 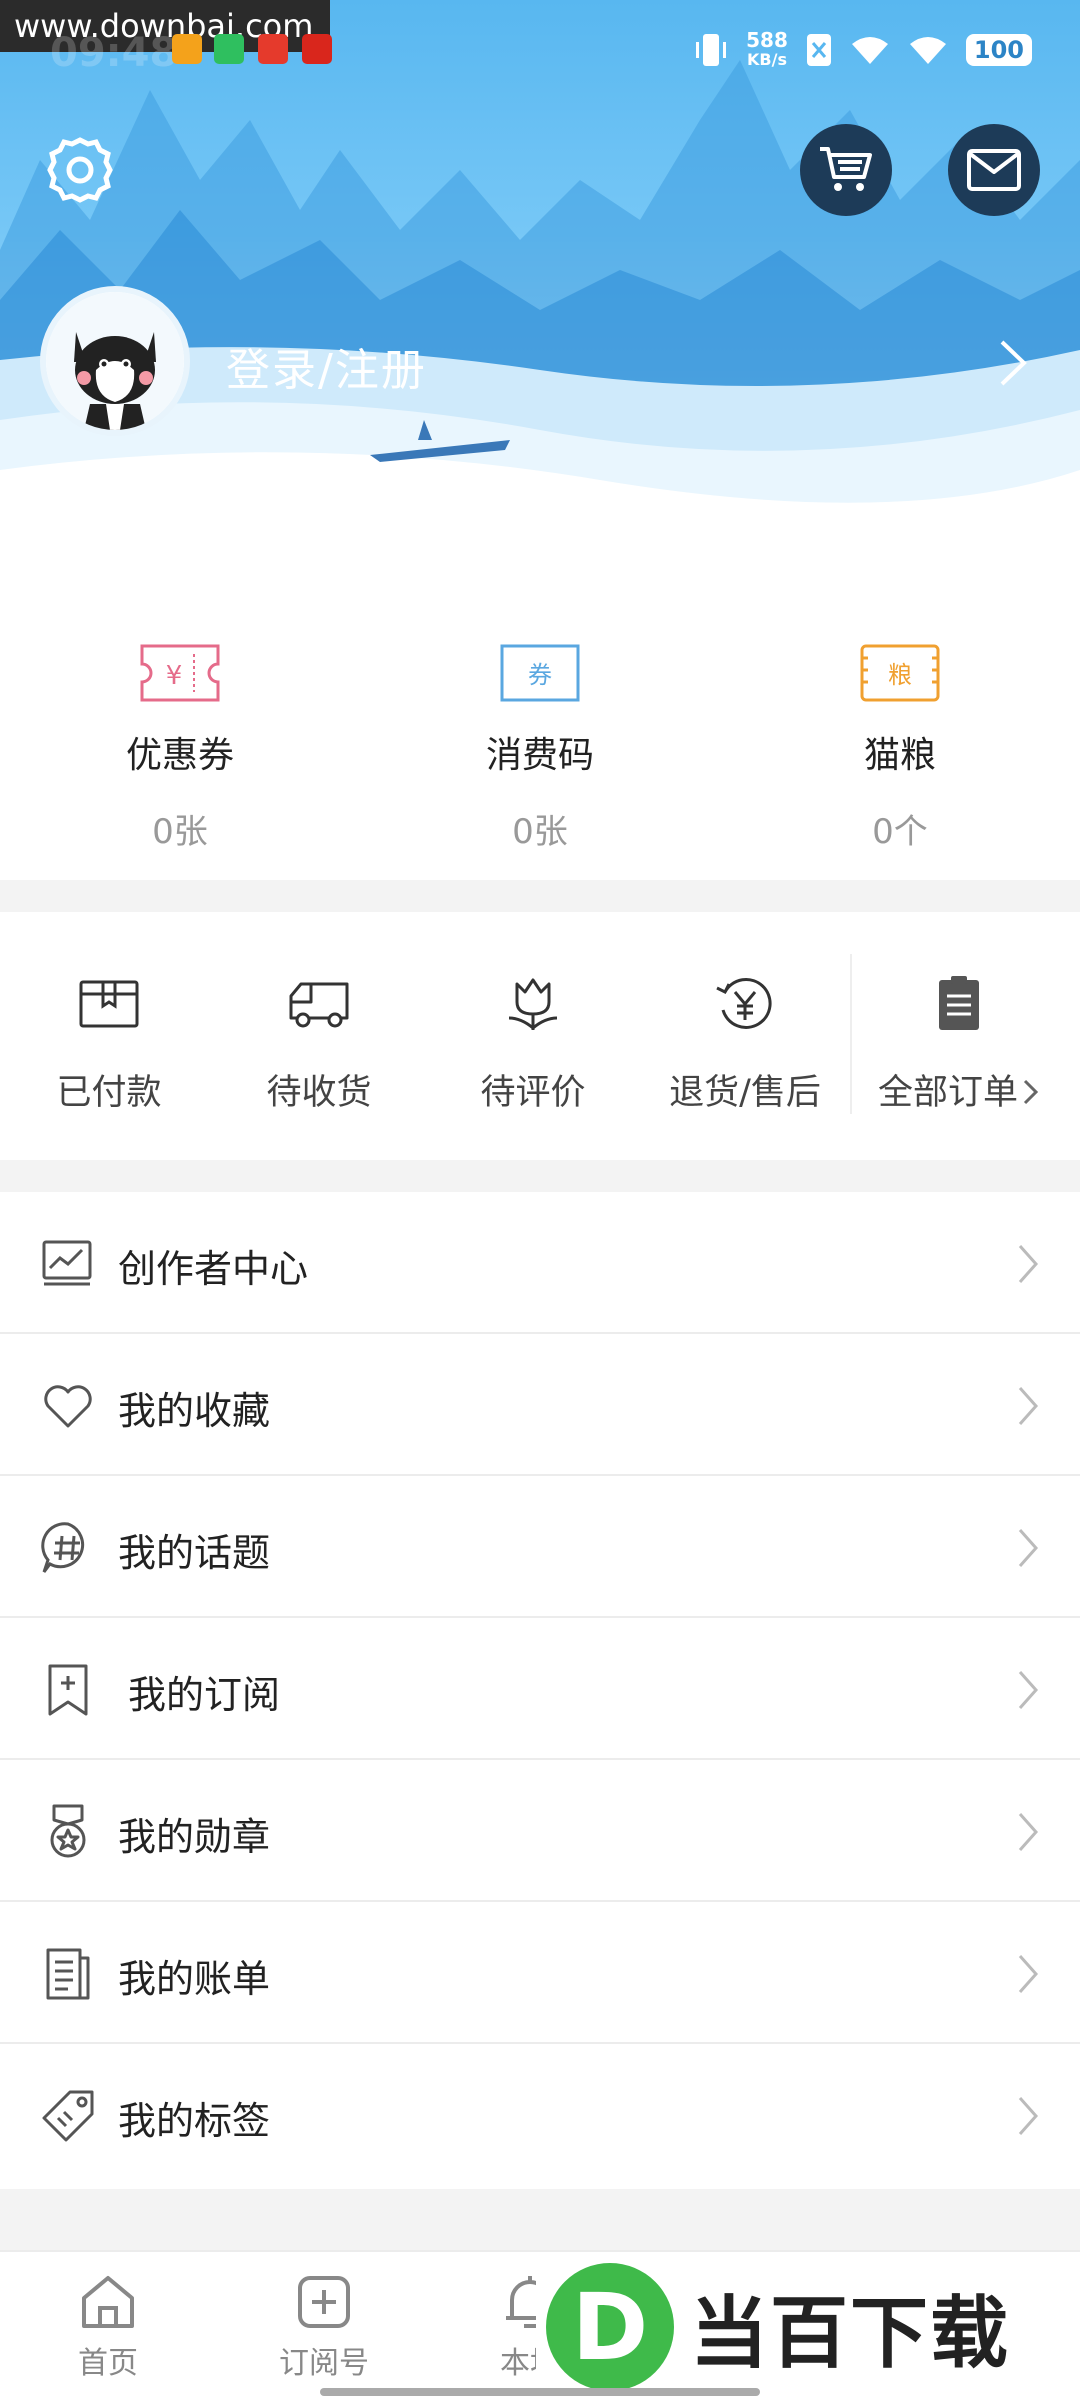 What do you see at coordinates (109, 1004) in the screenshot?
I see `paid-box-icon` at bounding box center [109, 1004].